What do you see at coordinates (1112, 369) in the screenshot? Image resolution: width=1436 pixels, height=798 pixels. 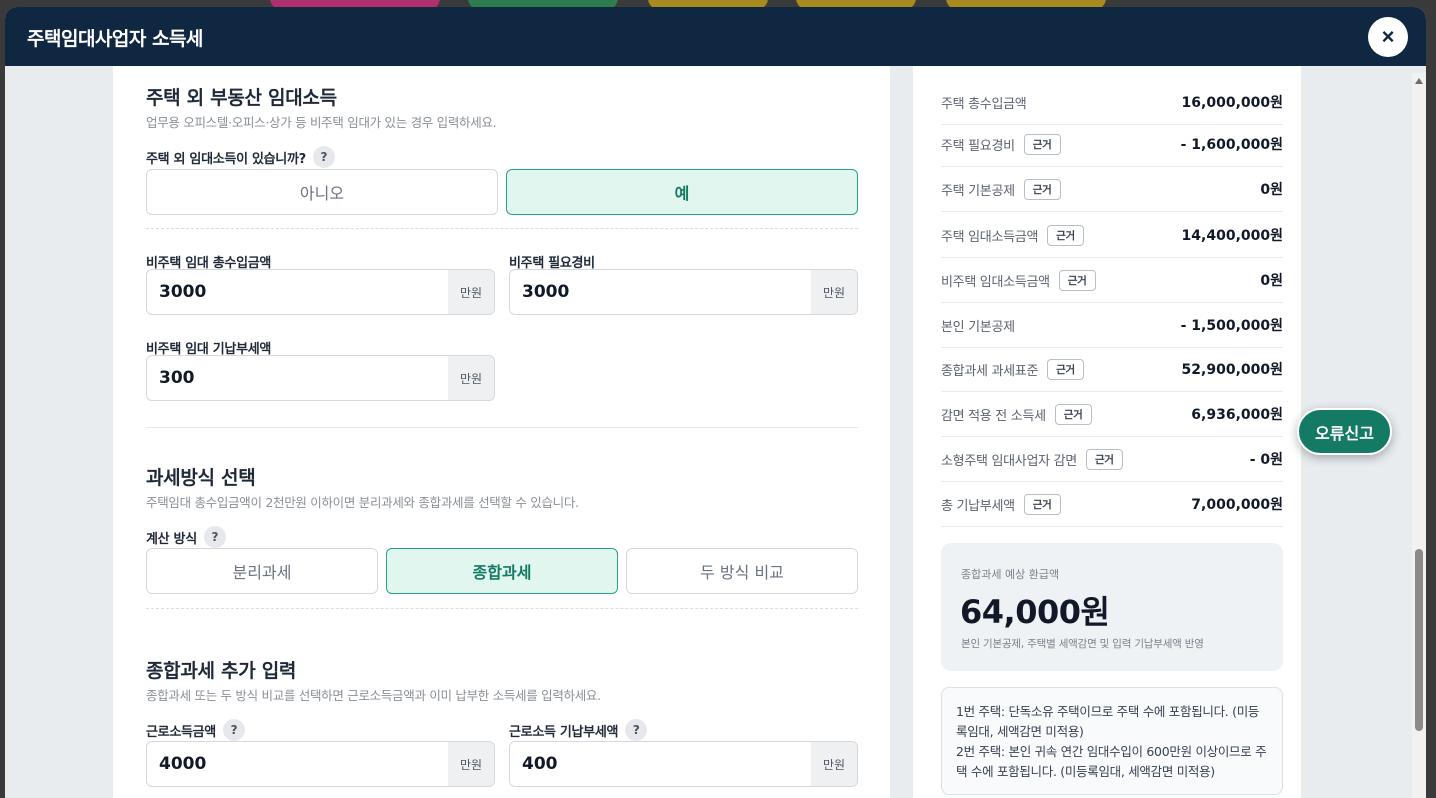 I see `result-row: 종합과세 과세표준 근거 52,900,000원` at bounding box center [1112, 369].